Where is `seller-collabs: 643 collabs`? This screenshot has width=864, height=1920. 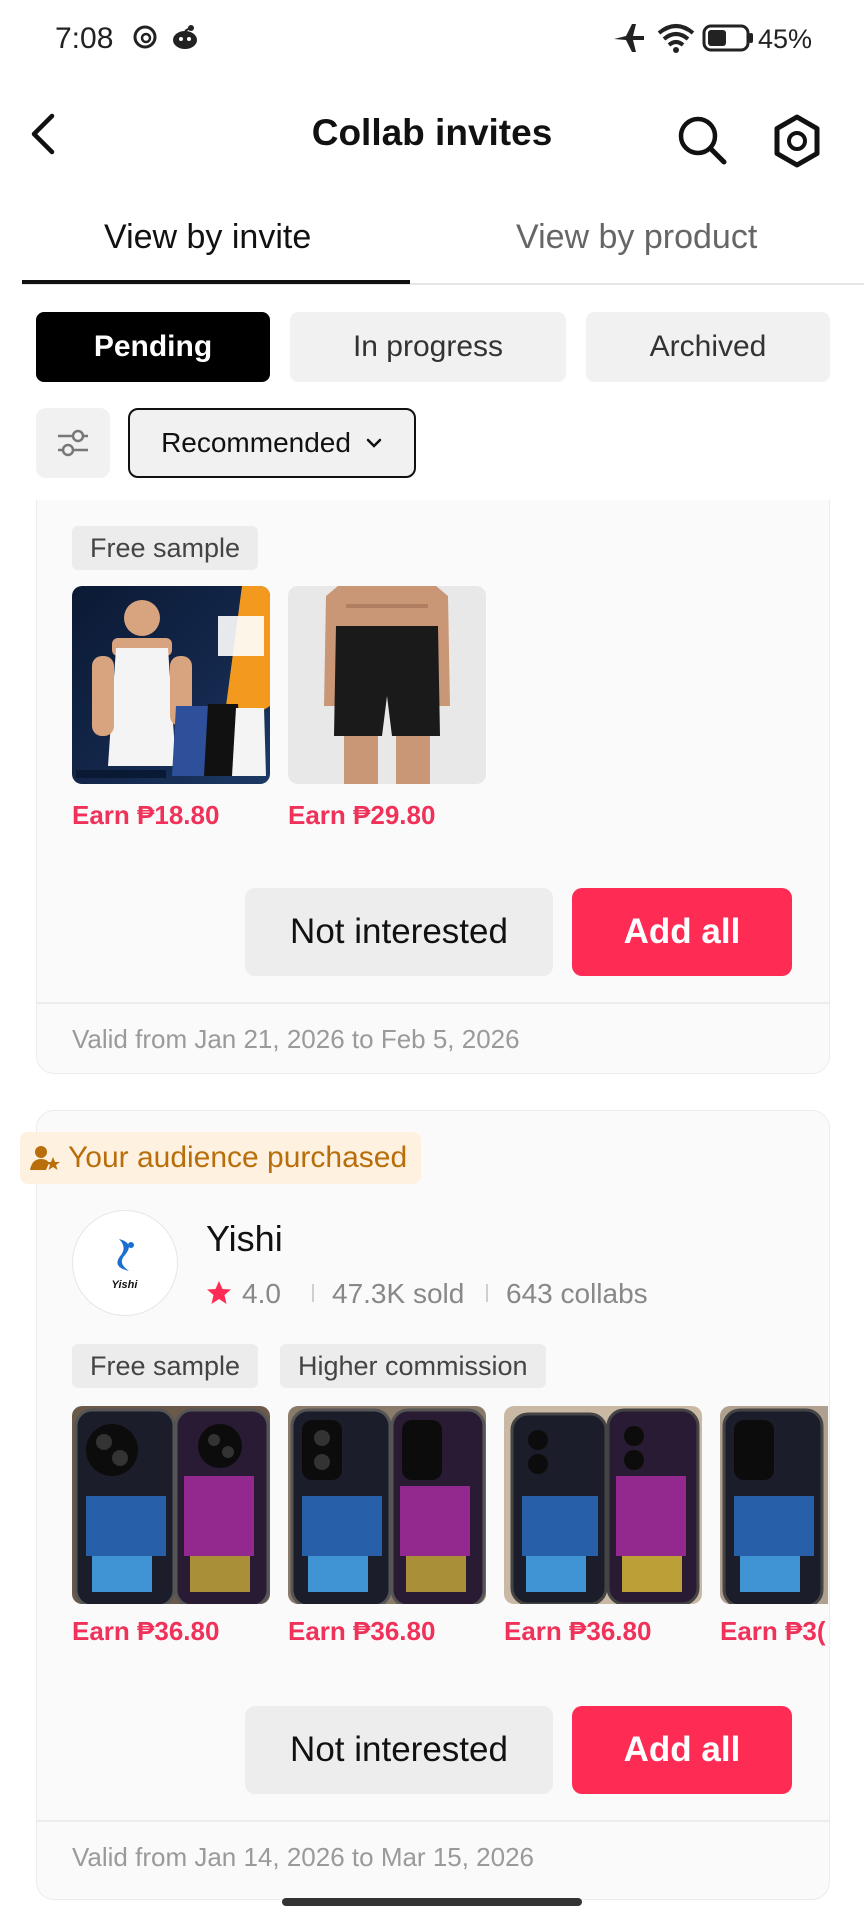 seller-collabs: 643 collabs is located at coordinates (577, 1293).